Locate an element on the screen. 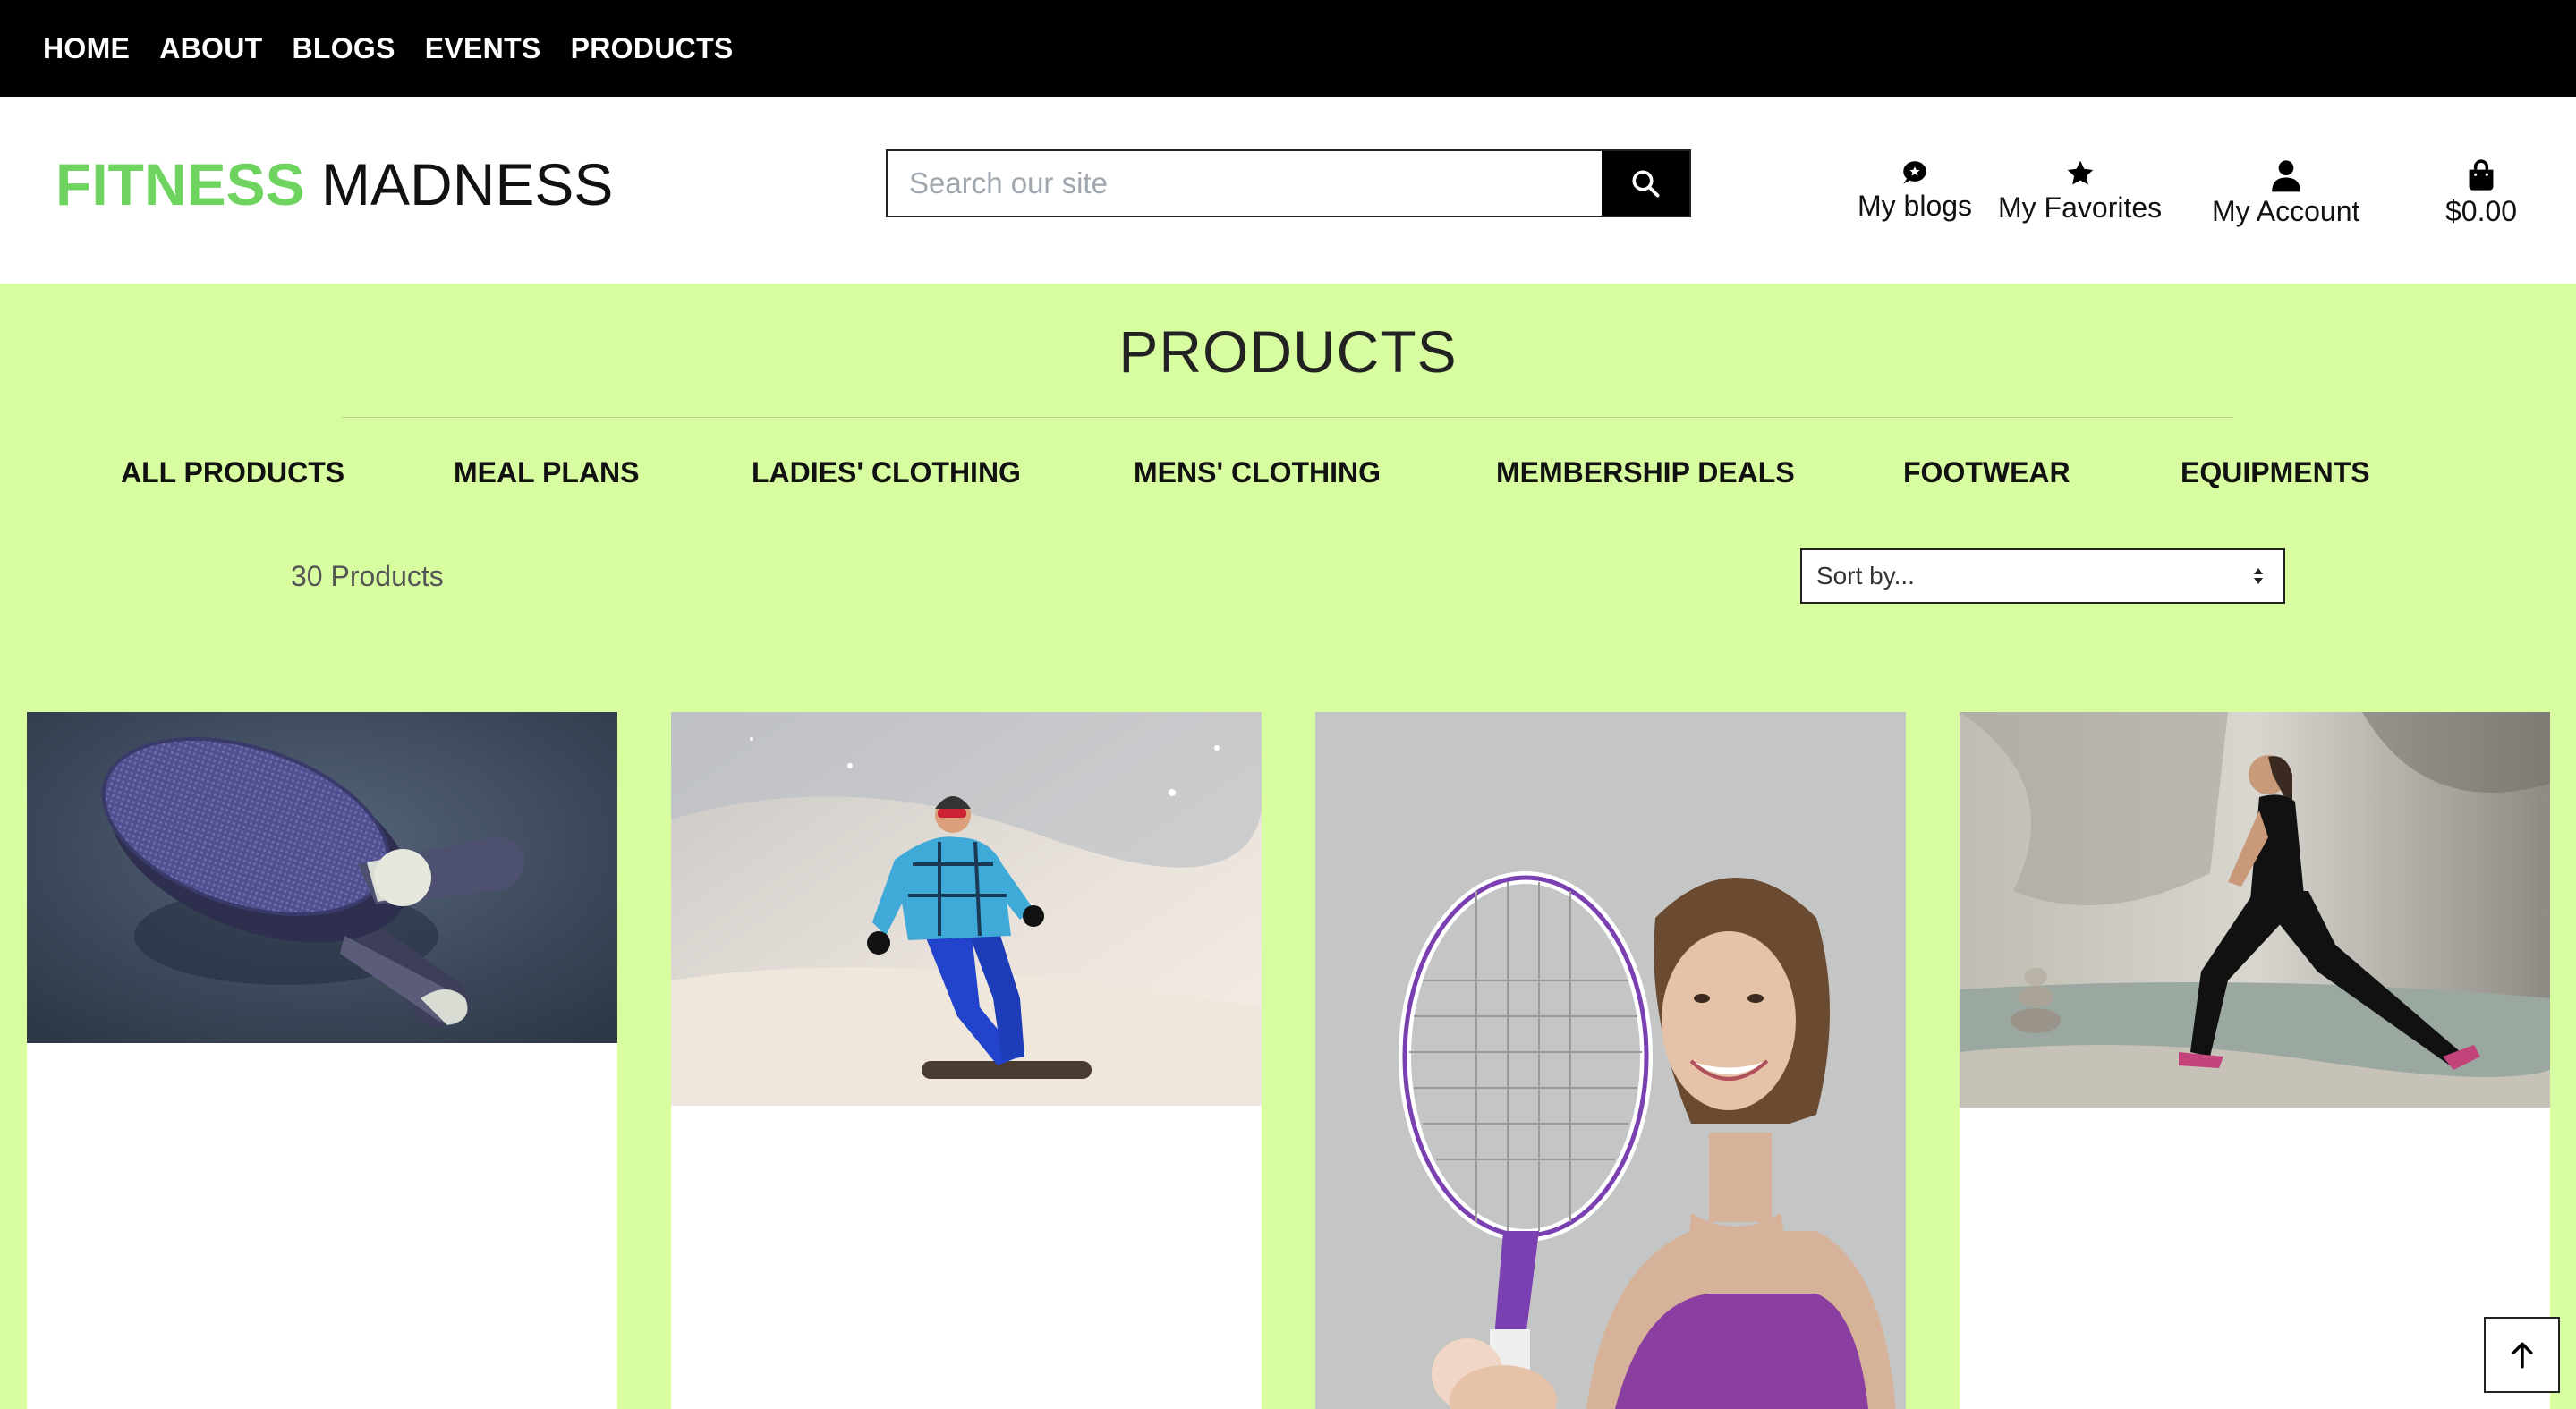  product-image-ping-pong is located at coordinates (322, 878).